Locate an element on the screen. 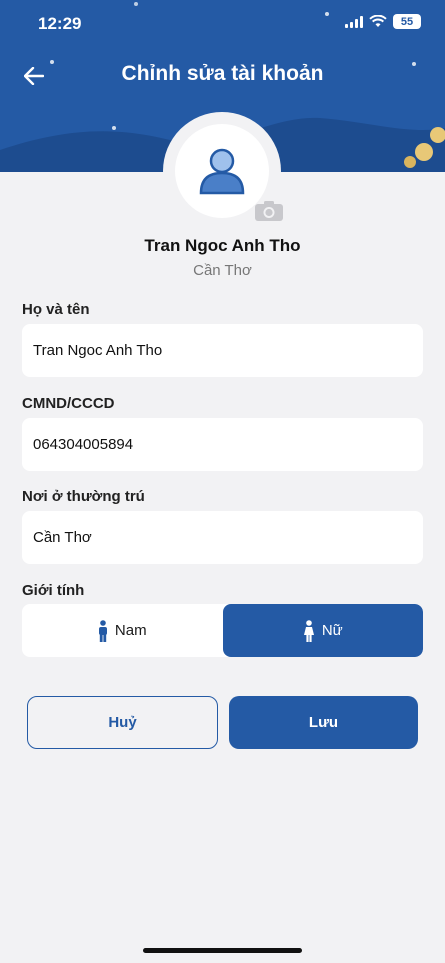 The image size is (445, 963). user-icon is located at coordinates (222, 171).